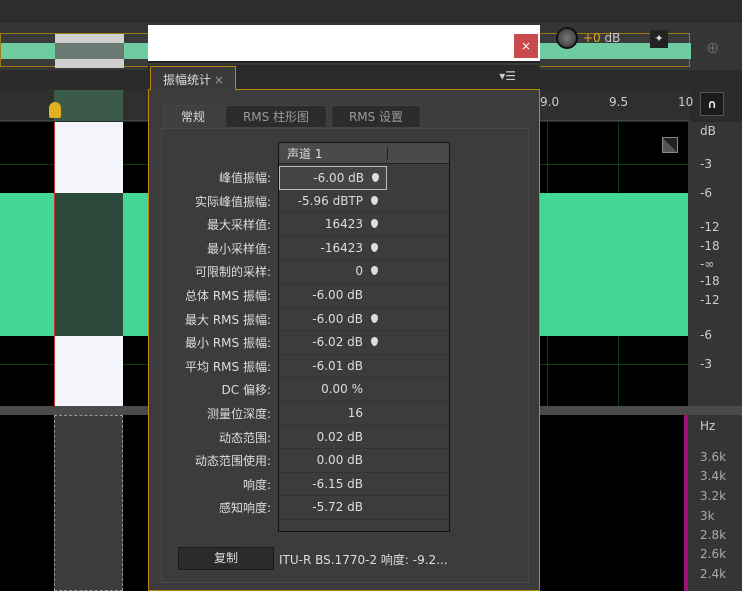  I want to click on hz-label: 2.8k, so click(713, 535).